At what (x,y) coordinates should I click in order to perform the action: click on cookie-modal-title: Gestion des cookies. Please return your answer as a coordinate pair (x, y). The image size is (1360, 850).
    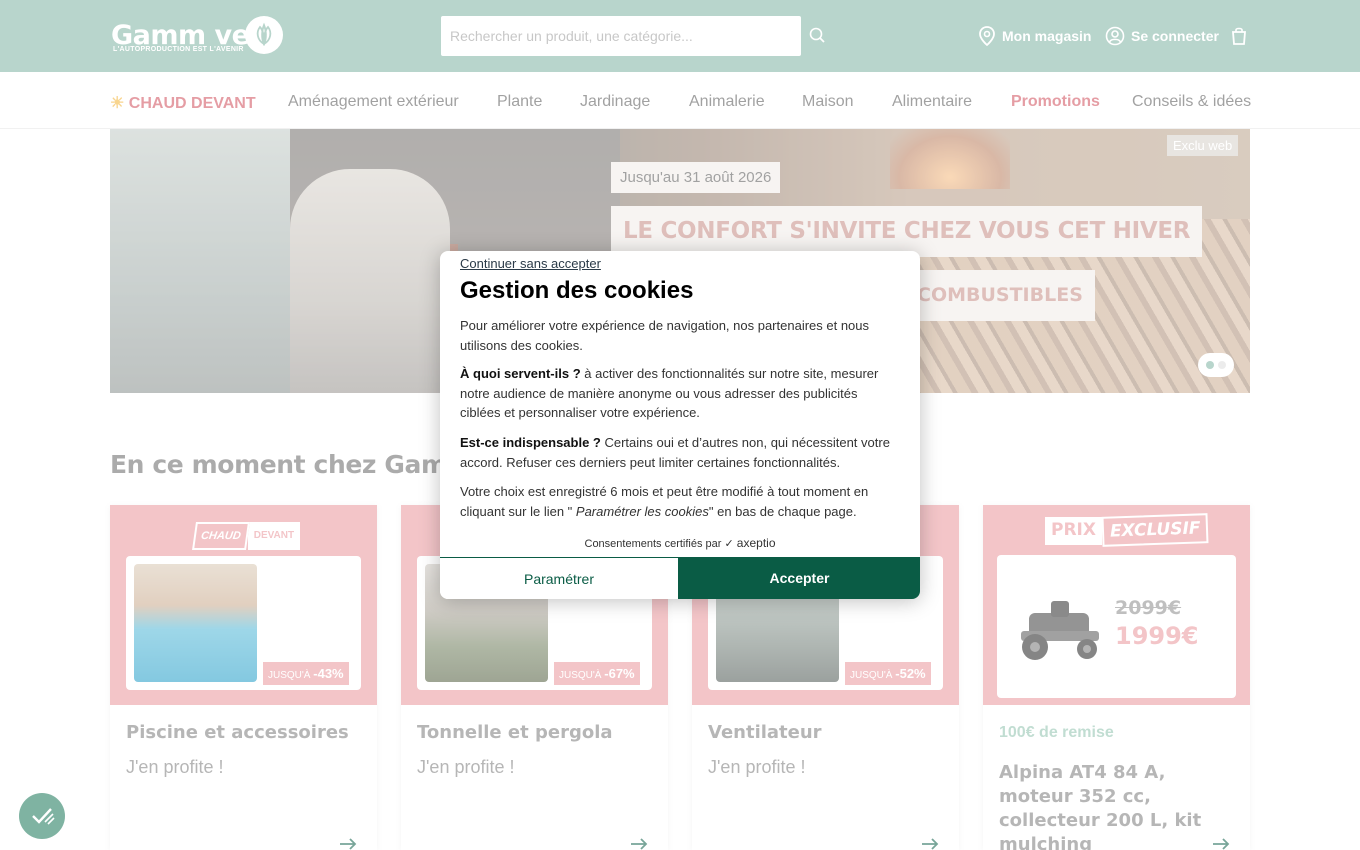
    Looking at the image, I should click on (577, 290).